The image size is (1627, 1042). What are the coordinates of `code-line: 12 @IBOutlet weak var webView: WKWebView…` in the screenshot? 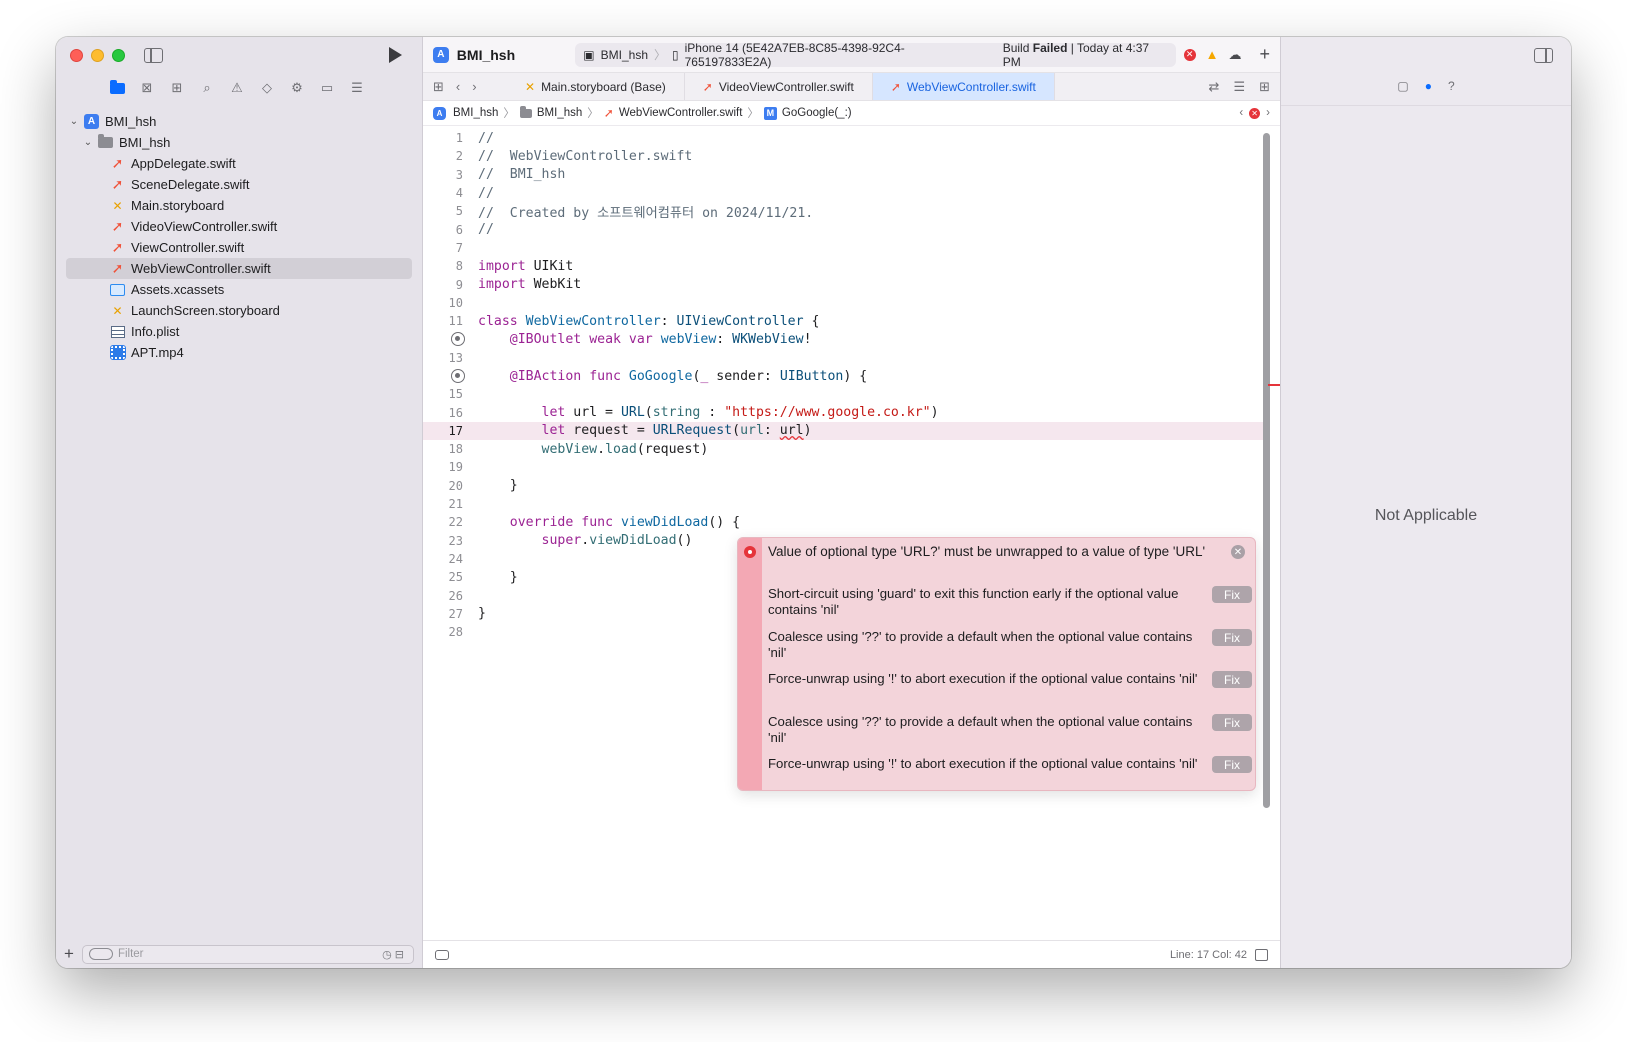 It's located at (843, 339).